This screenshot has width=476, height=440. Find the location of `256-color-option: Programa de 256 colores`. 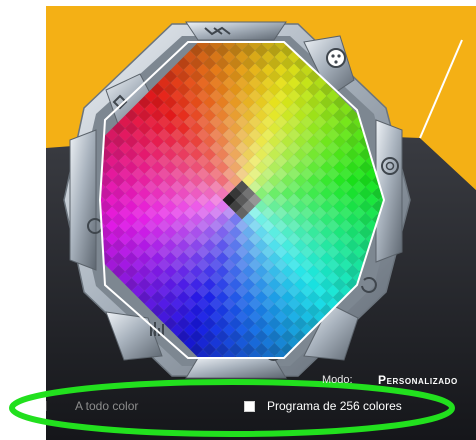

256-color-option: Programa de 256 colores is located at coordinates (323, 406).